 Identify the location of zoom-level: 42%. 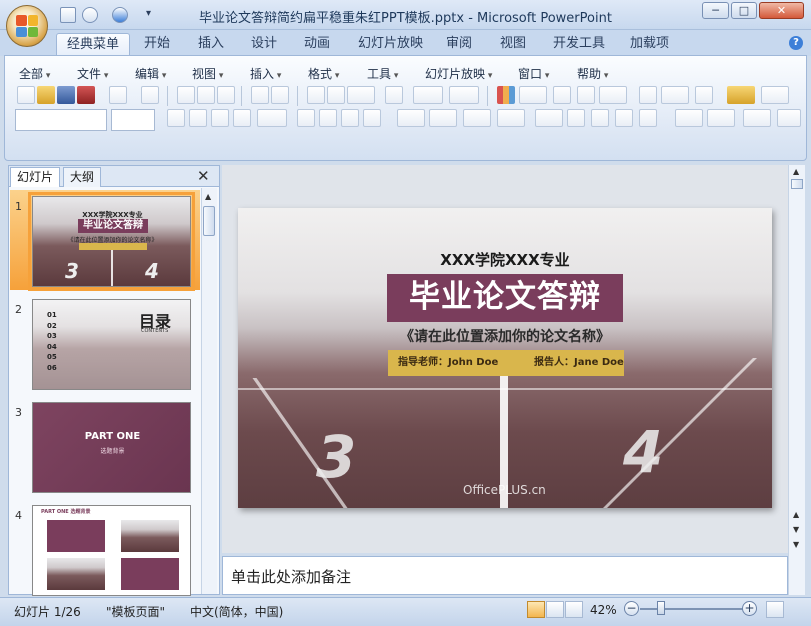
(603, 610).